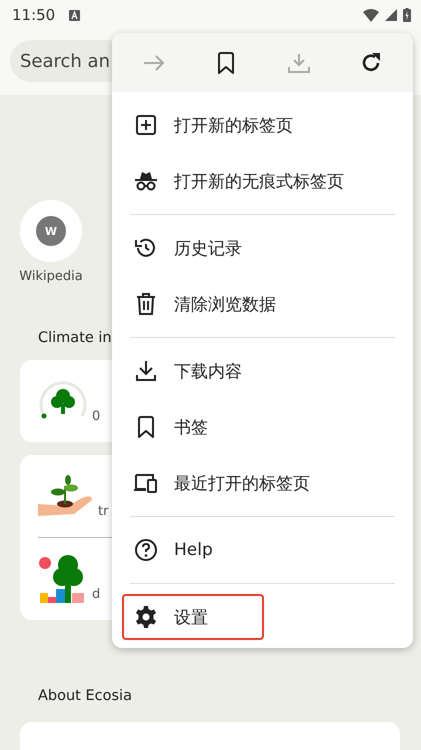 The height and width of the screenshot is (750, 421). Describe the element at coordinates (189, 371) in the screenshot. I see `menu-item: 下载内容` at that location.